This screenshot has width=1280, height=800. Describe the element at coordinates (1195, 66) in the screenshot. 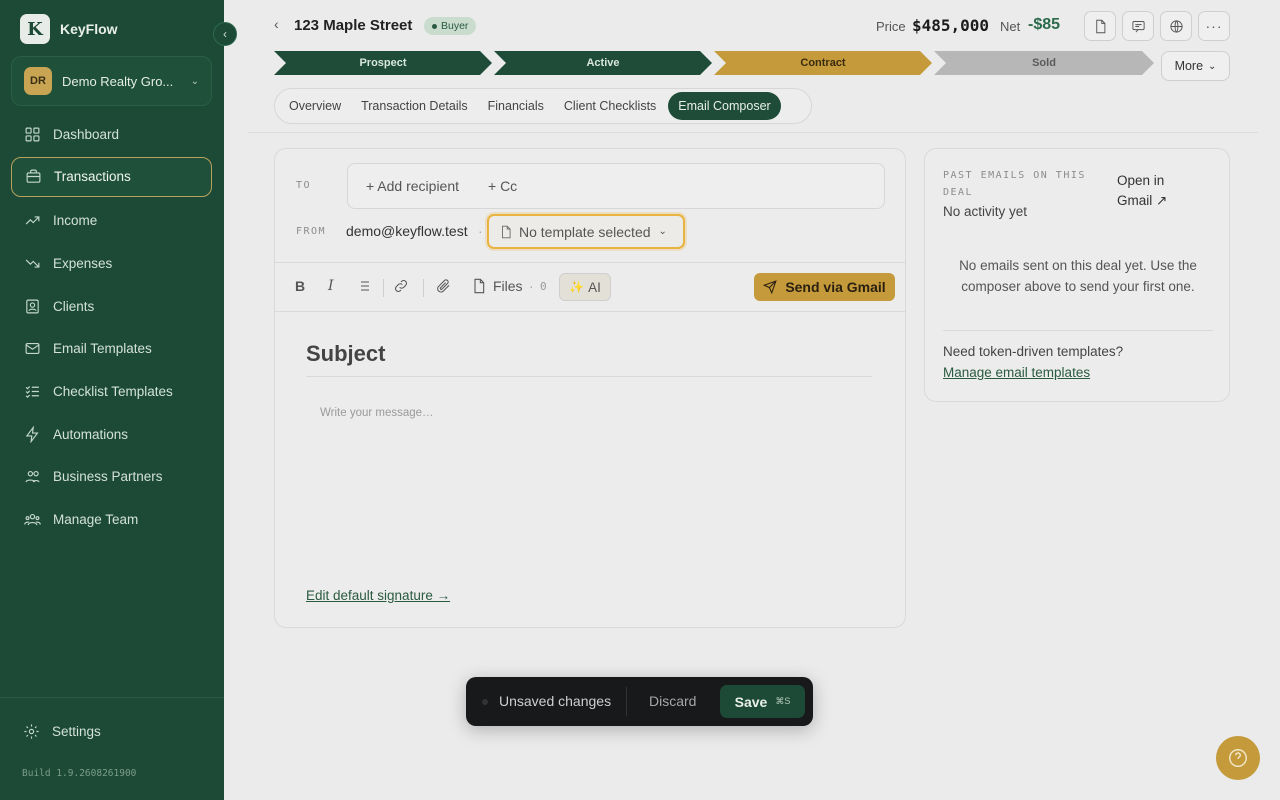

I see `more-dropdown-button: More ⌄` at that location.